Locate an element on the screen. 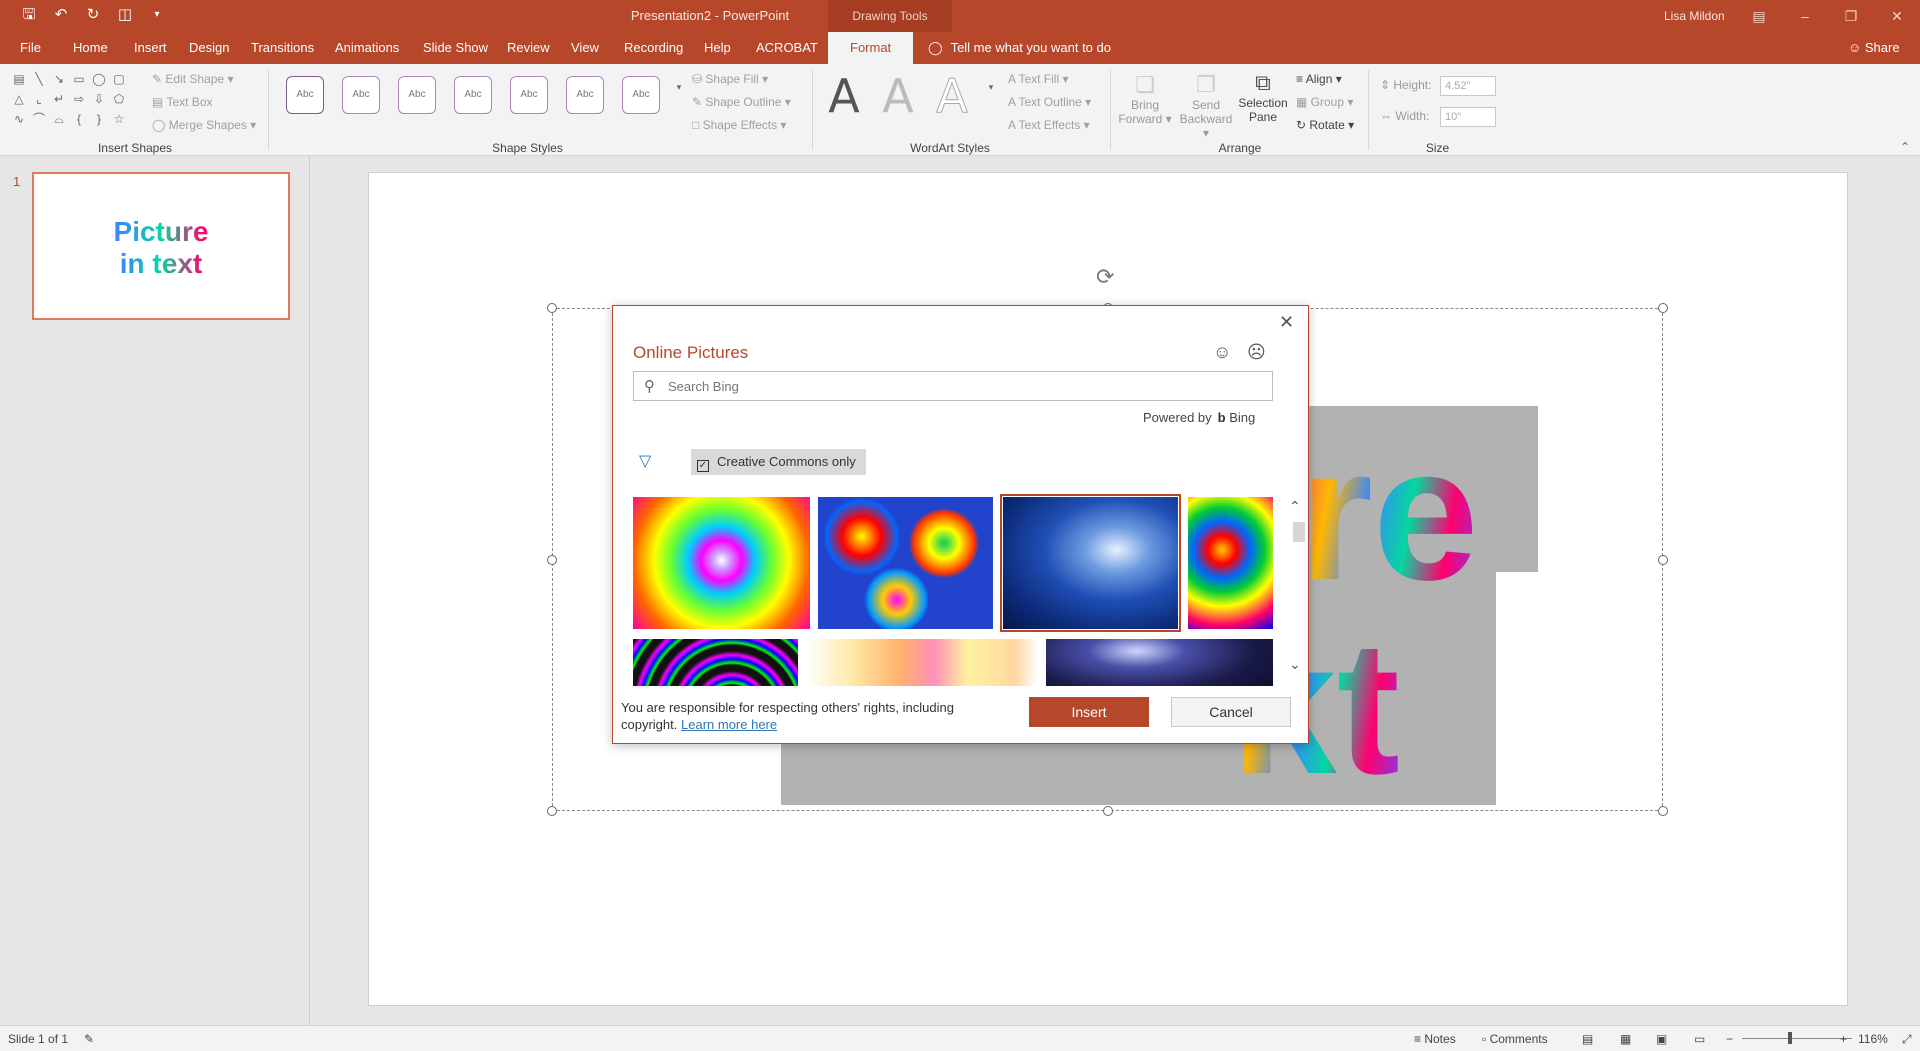 This screenshot has width=1920, height=1051. send-backward-button: ❐ Send Backward ▾ is located at coordinates (1206, 106).